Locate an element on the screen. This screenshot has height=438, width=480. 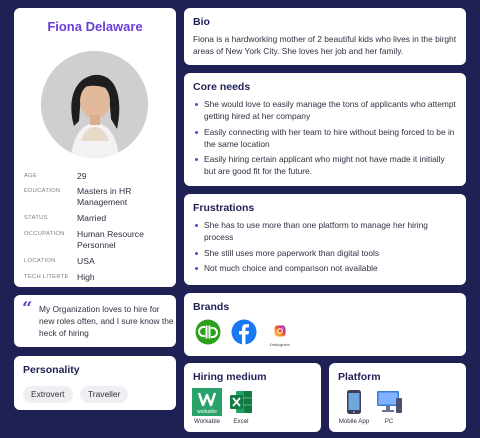
tool-label: Excel is located at coordinates (241, 421).